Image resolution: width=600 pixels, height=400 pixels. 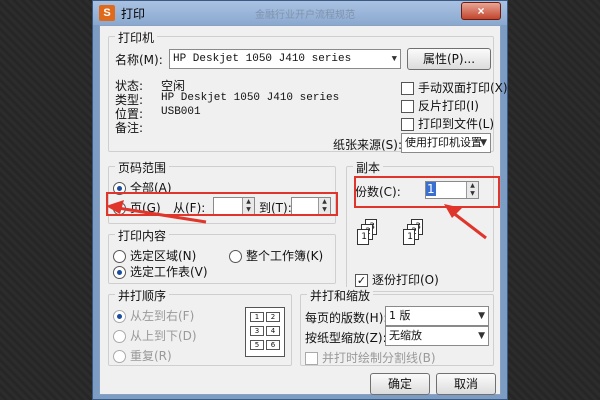 I want to click on annotation-arrows, so click(x=296, y=220).